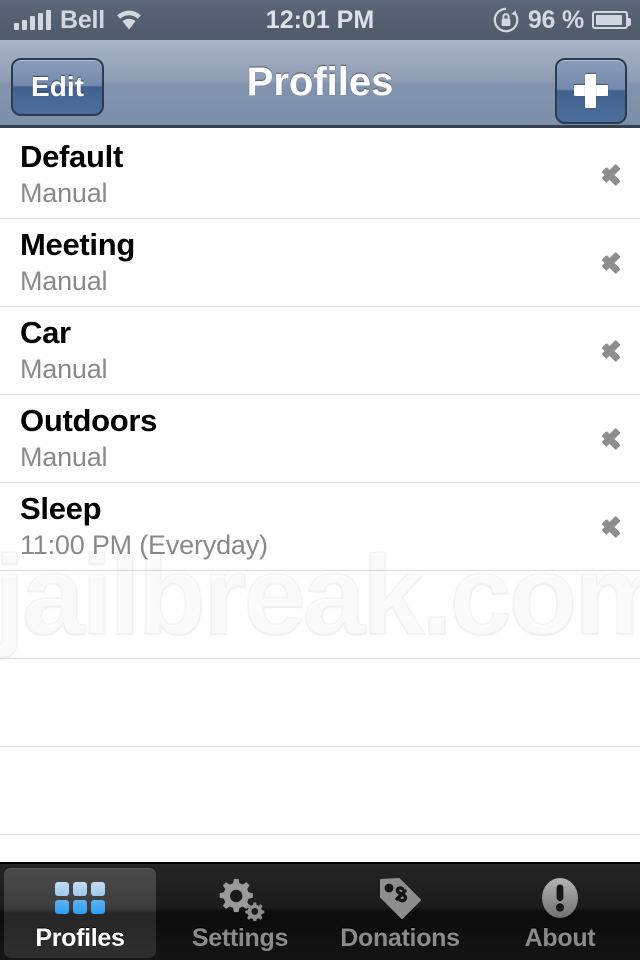  What do you see at coordinates (506, 20) in the screenshot?
I see `rotation-lock-icon` at bounding box center [506, 20].